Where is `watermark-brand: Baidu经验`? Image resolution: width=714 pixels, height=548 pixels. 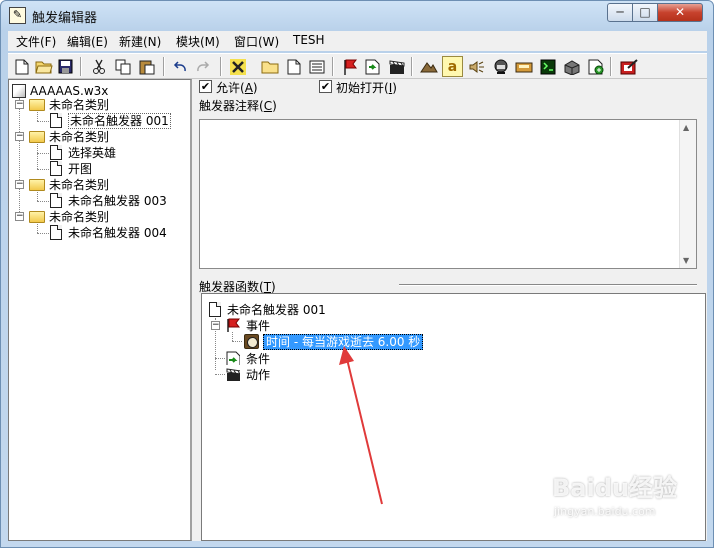
watermark-brand: Baidu经验 is located at coordinates (614, 488).